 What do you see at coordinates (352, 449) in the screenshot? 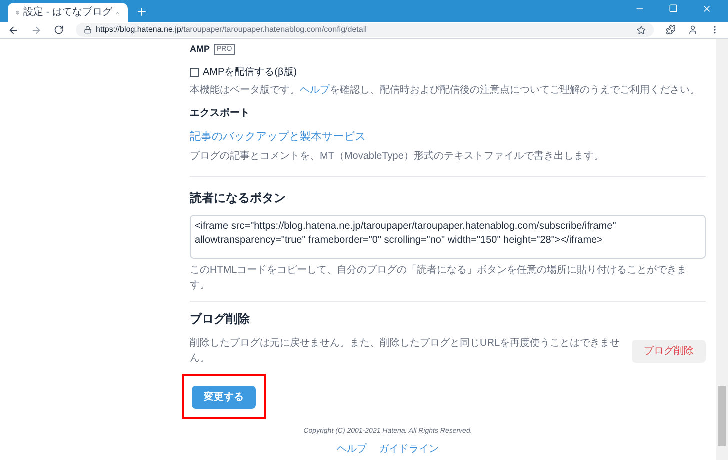
I see `footer-link: ヘルプ` at bounding box center [352, 449].